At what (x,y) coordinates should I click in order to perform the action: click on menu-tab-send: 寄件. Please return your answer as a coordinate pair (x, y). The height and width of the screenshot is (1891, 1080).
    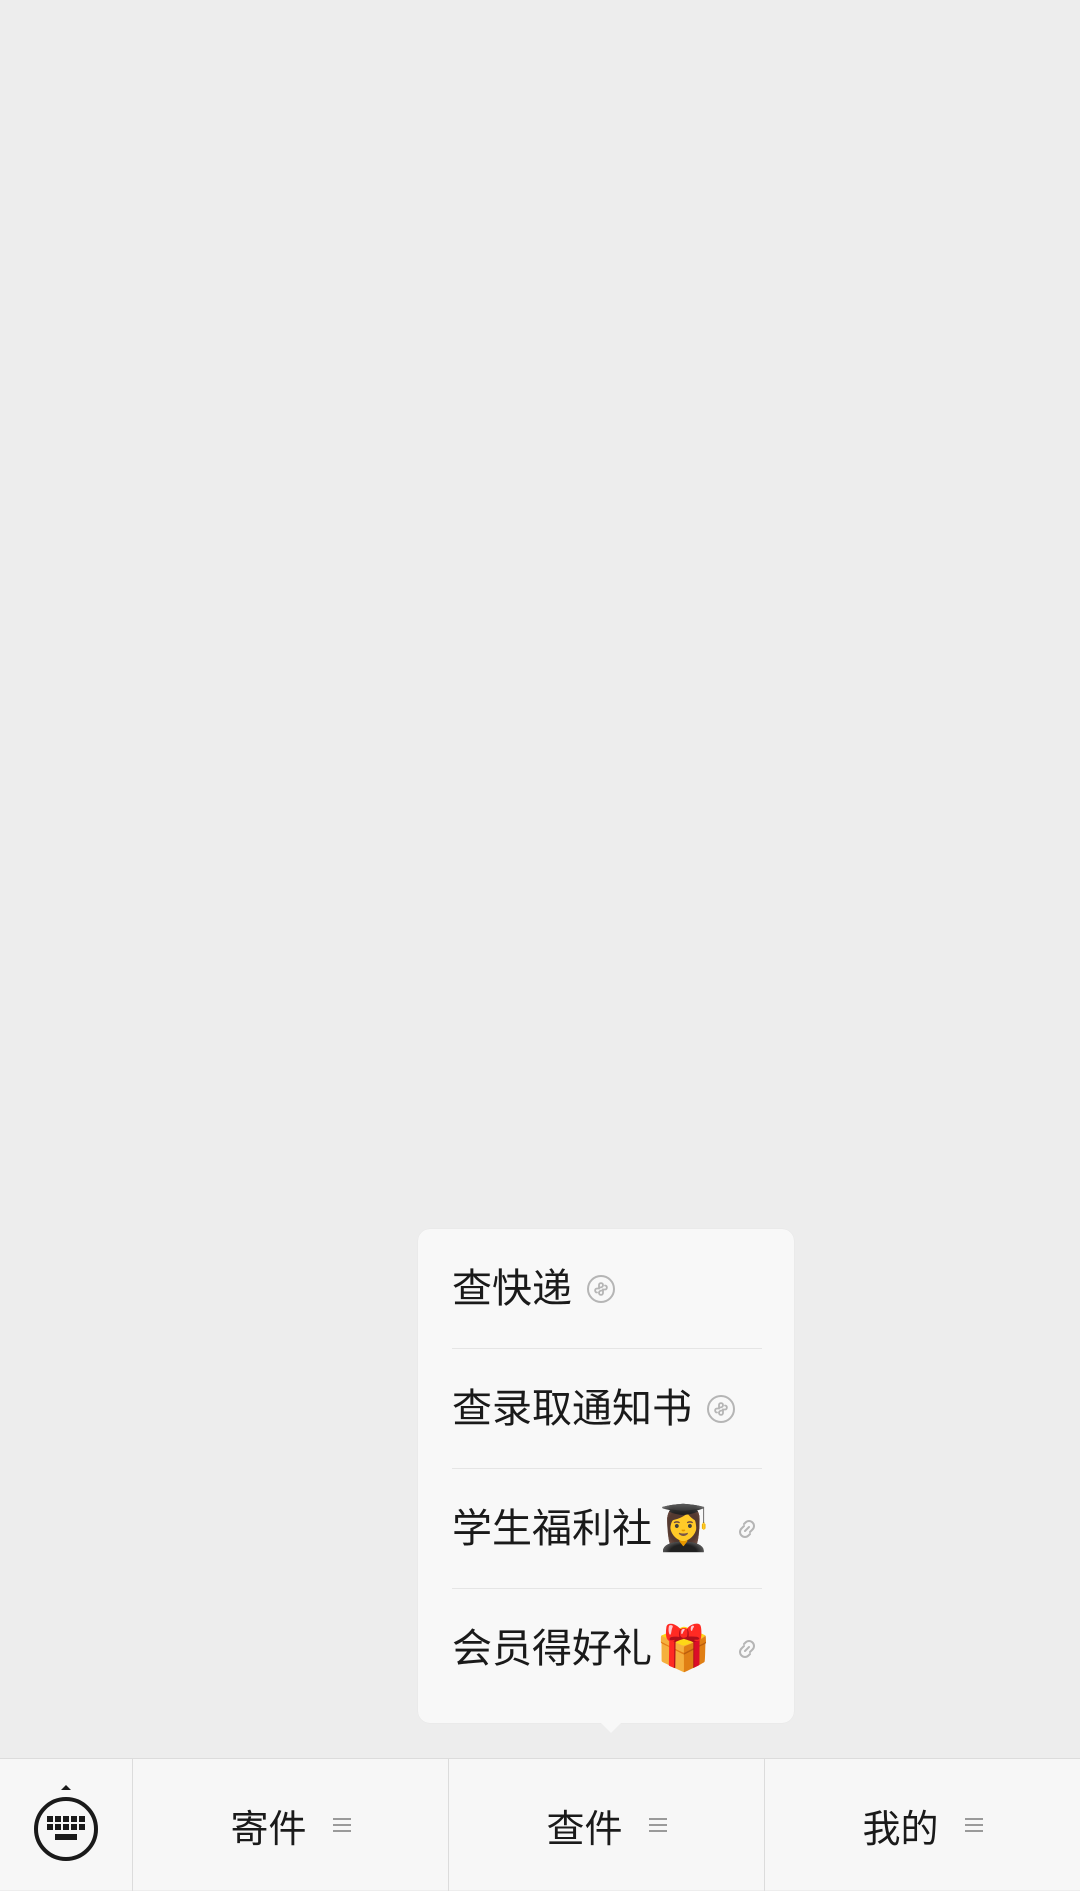
    Looking at the image, I should click on (291, 1825).